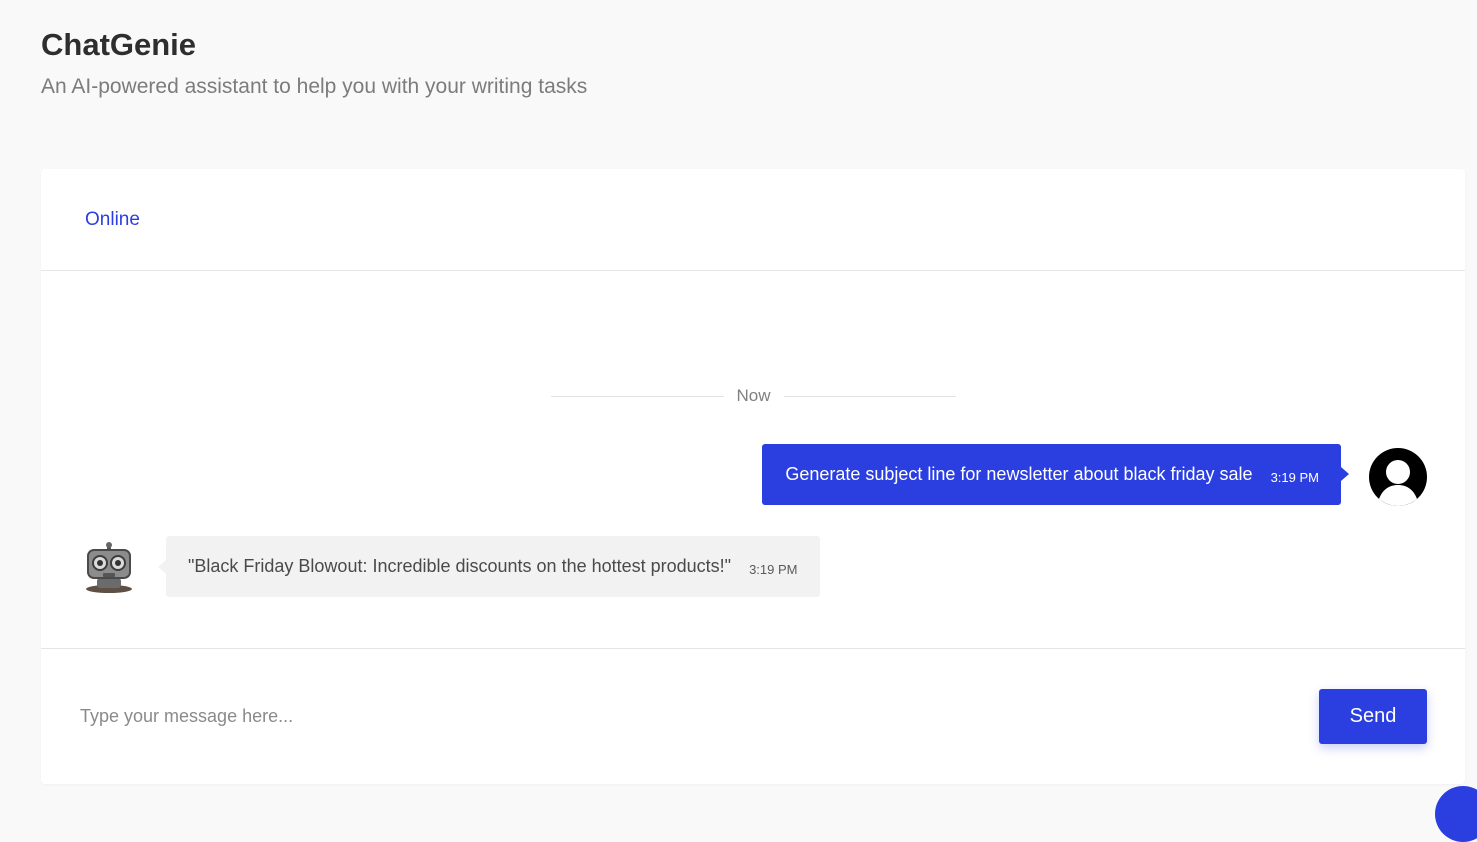 The height and width of the screenshot is (842, 1477). Describe the element at coordinates (1398, 477) in the screenshot. I see `user-avatar-icon` at that location.